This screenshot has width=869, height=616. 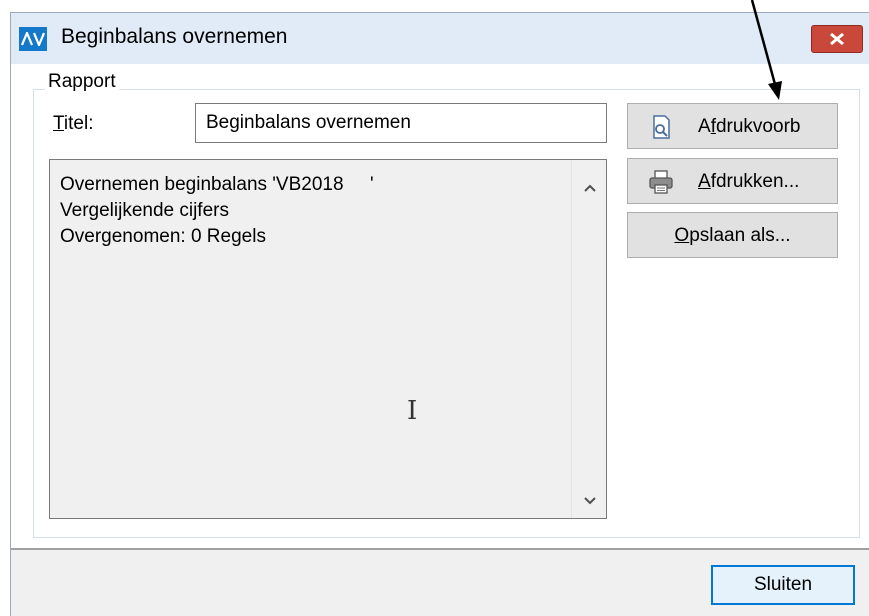 I want to click on report-line: Overnemen beginbalans 'VB2018 ', so click(x=217, y=184).